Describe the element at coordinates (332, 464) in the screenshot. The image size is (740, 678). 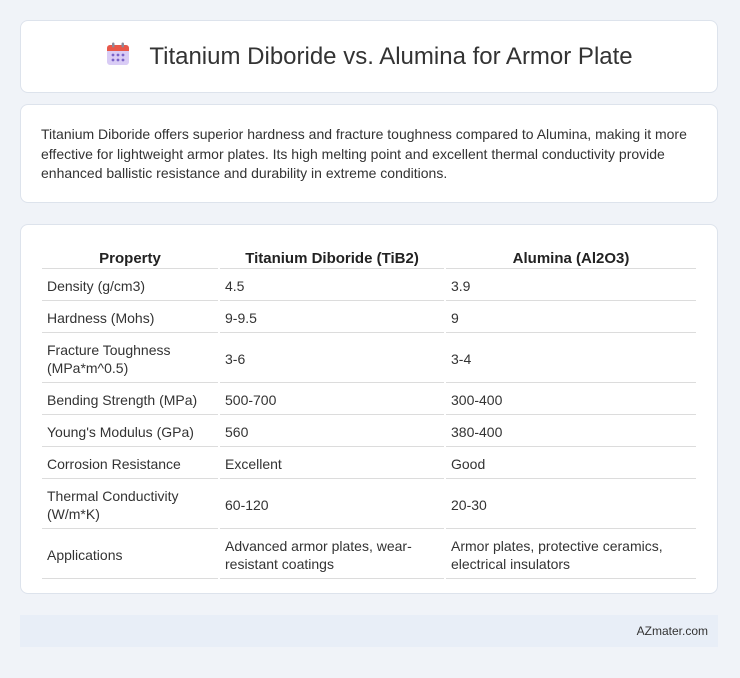
I see `tib2-cell: Excellent` at that location.